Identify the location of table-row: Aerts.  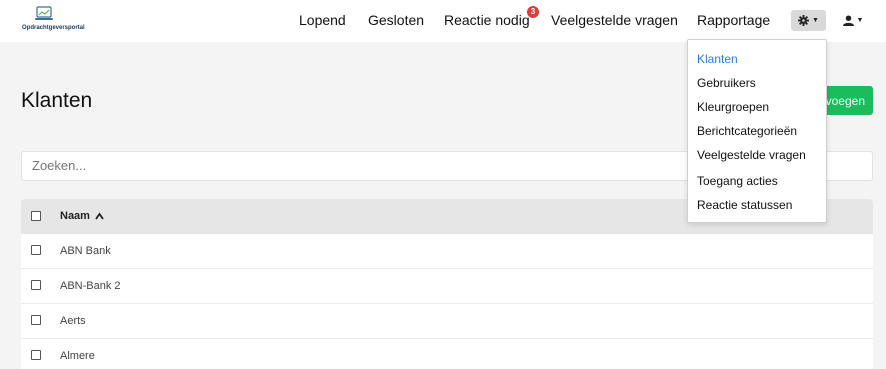
(447, 321).